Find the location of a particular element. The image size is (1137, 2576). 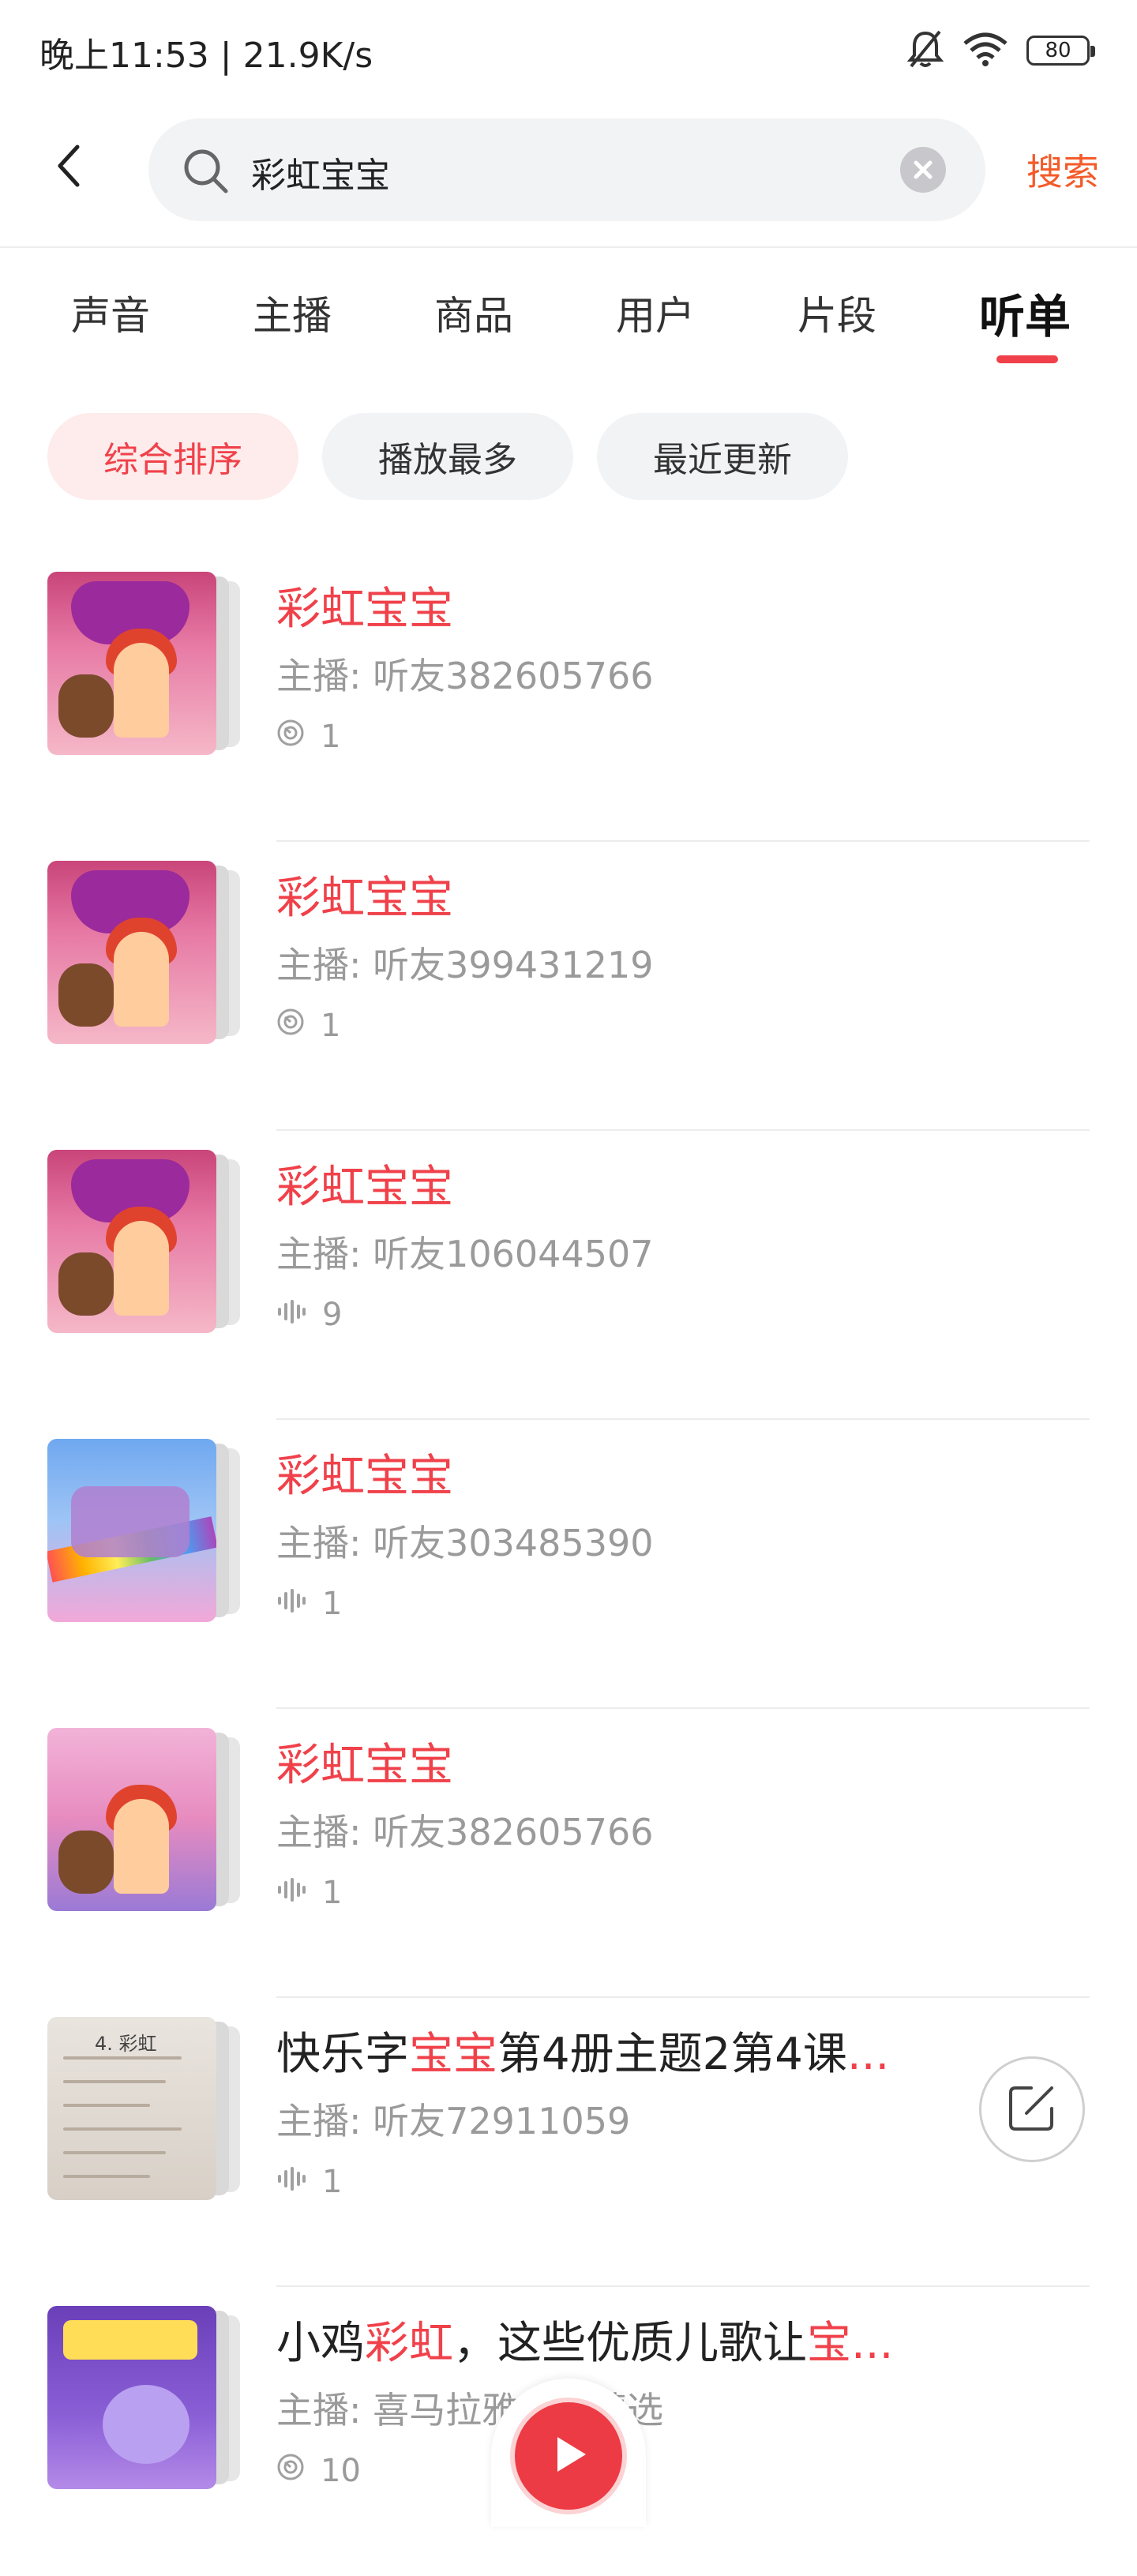

wifi-icon is located at coordinates (985, 50).